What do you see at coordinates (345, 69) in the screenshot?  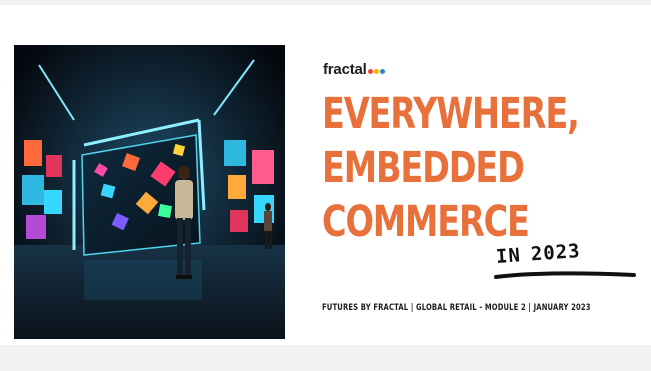 I see `logo-text: fractal` at bounding box center [345, 69].